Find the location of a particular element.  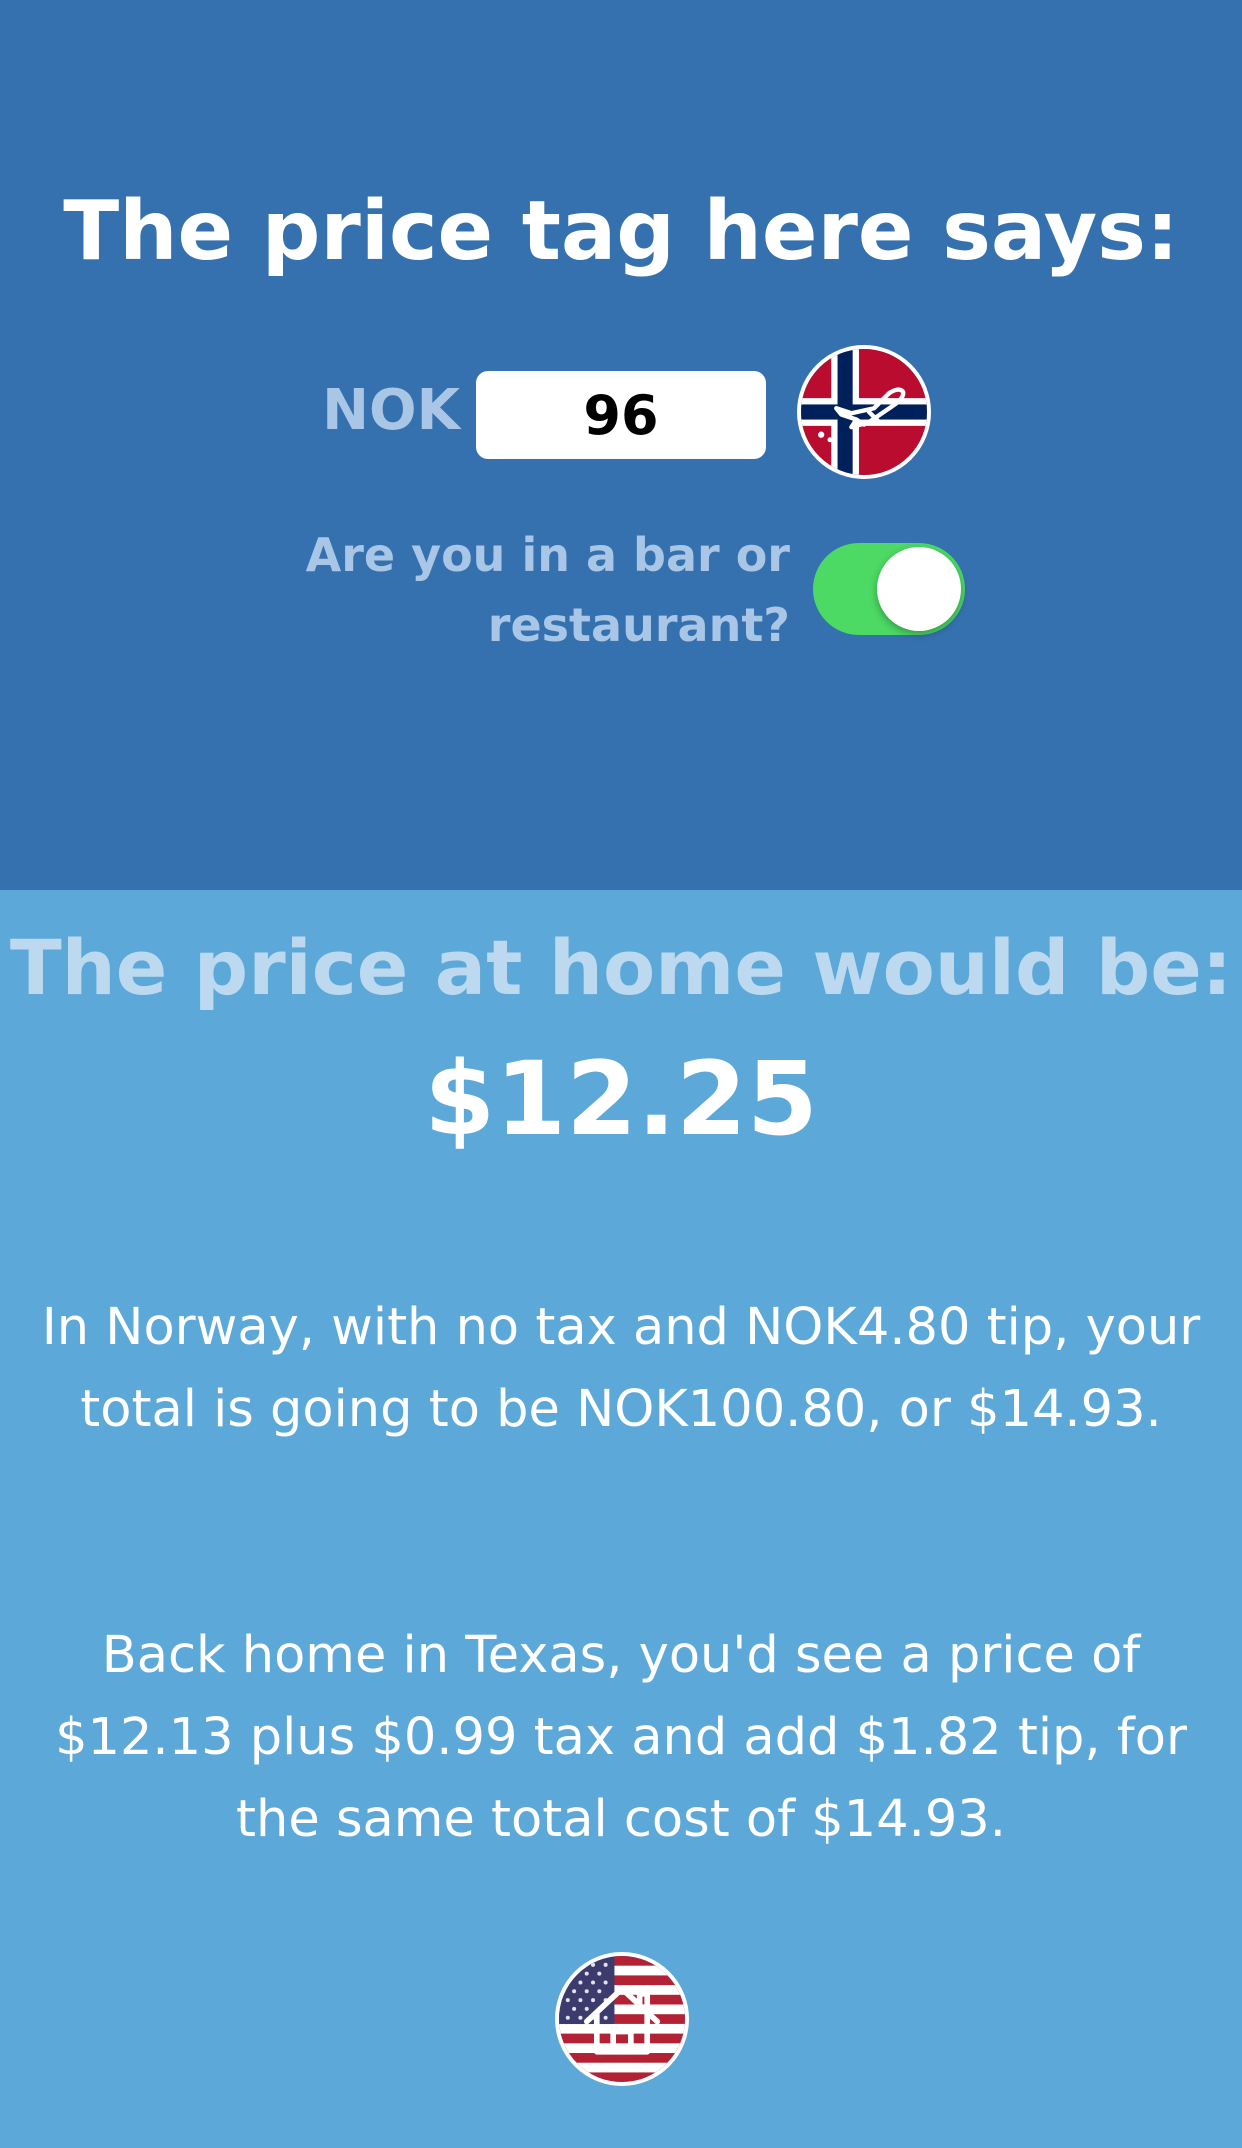

foreign-price-title: The price tag here says: is located at coordinates (621, 231).